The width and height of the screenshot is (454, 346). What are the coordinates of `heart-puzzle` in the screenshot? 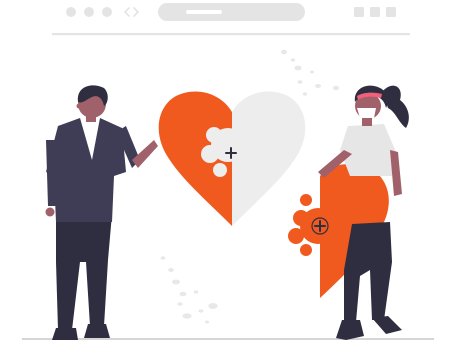 It's located at (232, 159).